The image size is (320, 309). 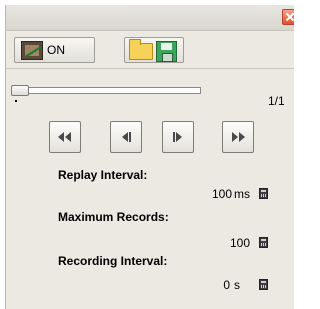 What do you see at coordinates (20, 90) in the screenshot?
I see `timeline-slider-thumb` at bounding box center [20, 90].